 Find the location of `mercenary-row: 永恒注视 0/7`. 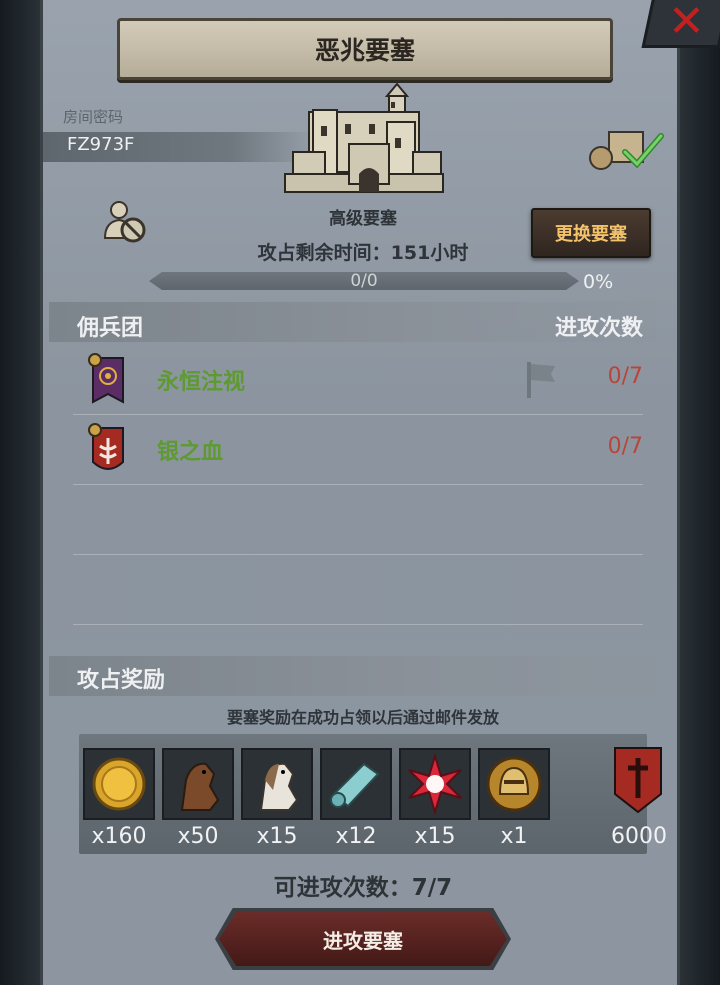

mercenary-row: 永恒注视 0/7 is located at coordinates (358, 379).